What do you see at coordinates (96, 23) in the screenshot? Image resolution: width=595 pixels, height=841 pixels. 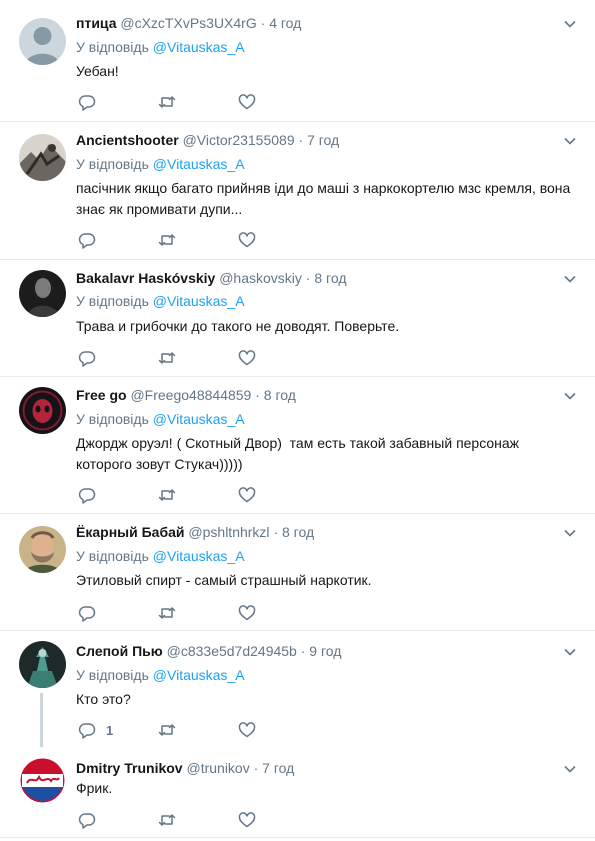 I see `display-name: птица` at bounding box center [96, 23].